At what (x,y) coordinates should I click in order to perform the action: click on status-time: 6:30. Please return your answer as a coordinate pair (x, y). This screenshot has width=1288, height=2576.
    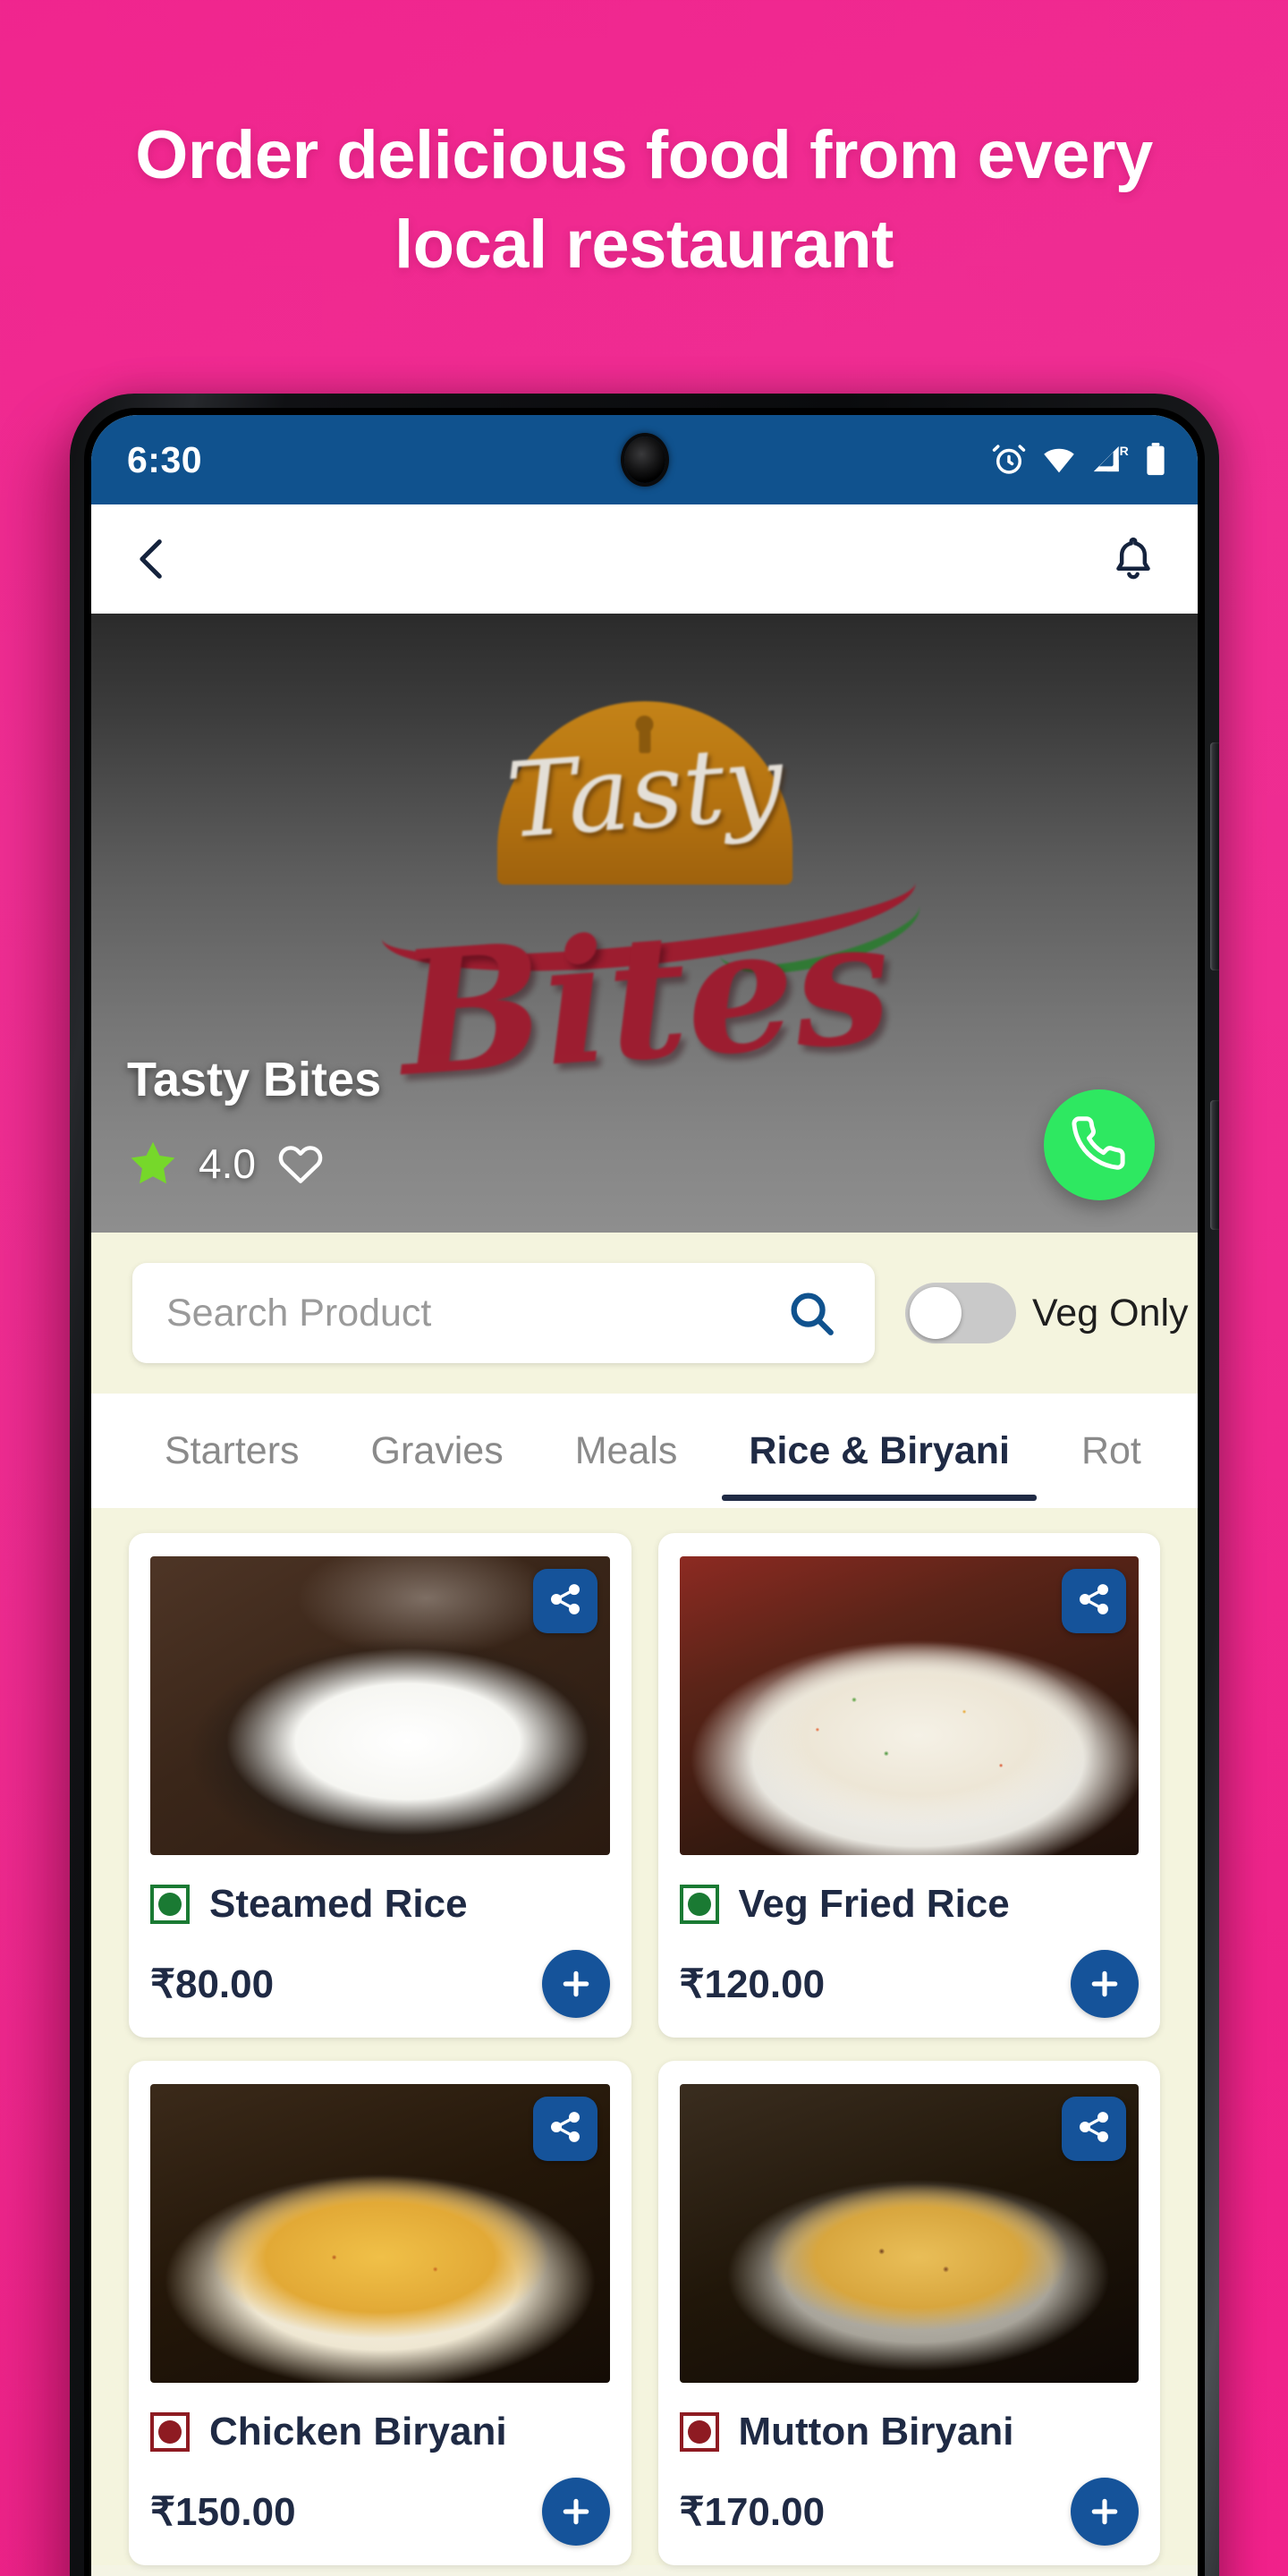
    Looking at the image, I should click on (165, 459).